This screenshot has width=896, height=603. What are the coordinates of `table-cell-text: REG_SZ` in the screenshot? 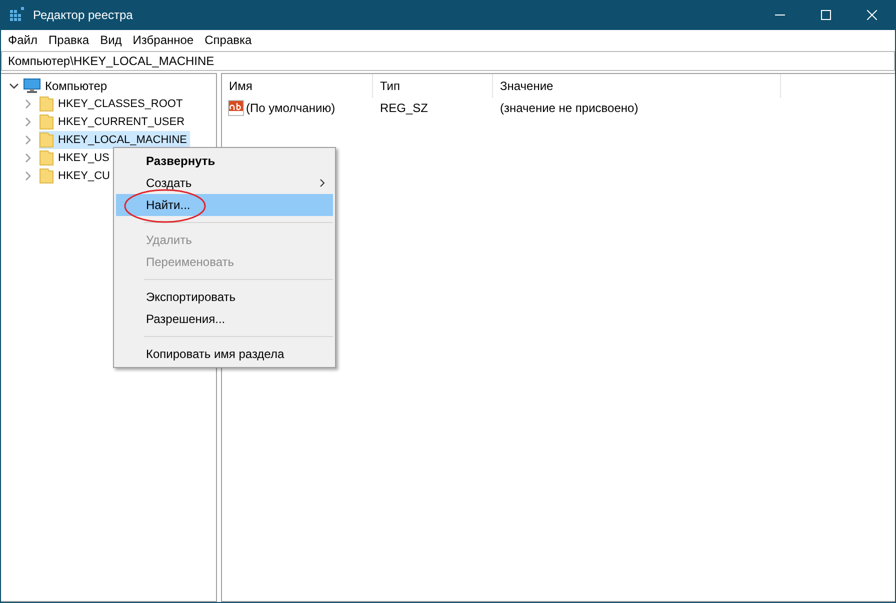 It's located at (404, 108).